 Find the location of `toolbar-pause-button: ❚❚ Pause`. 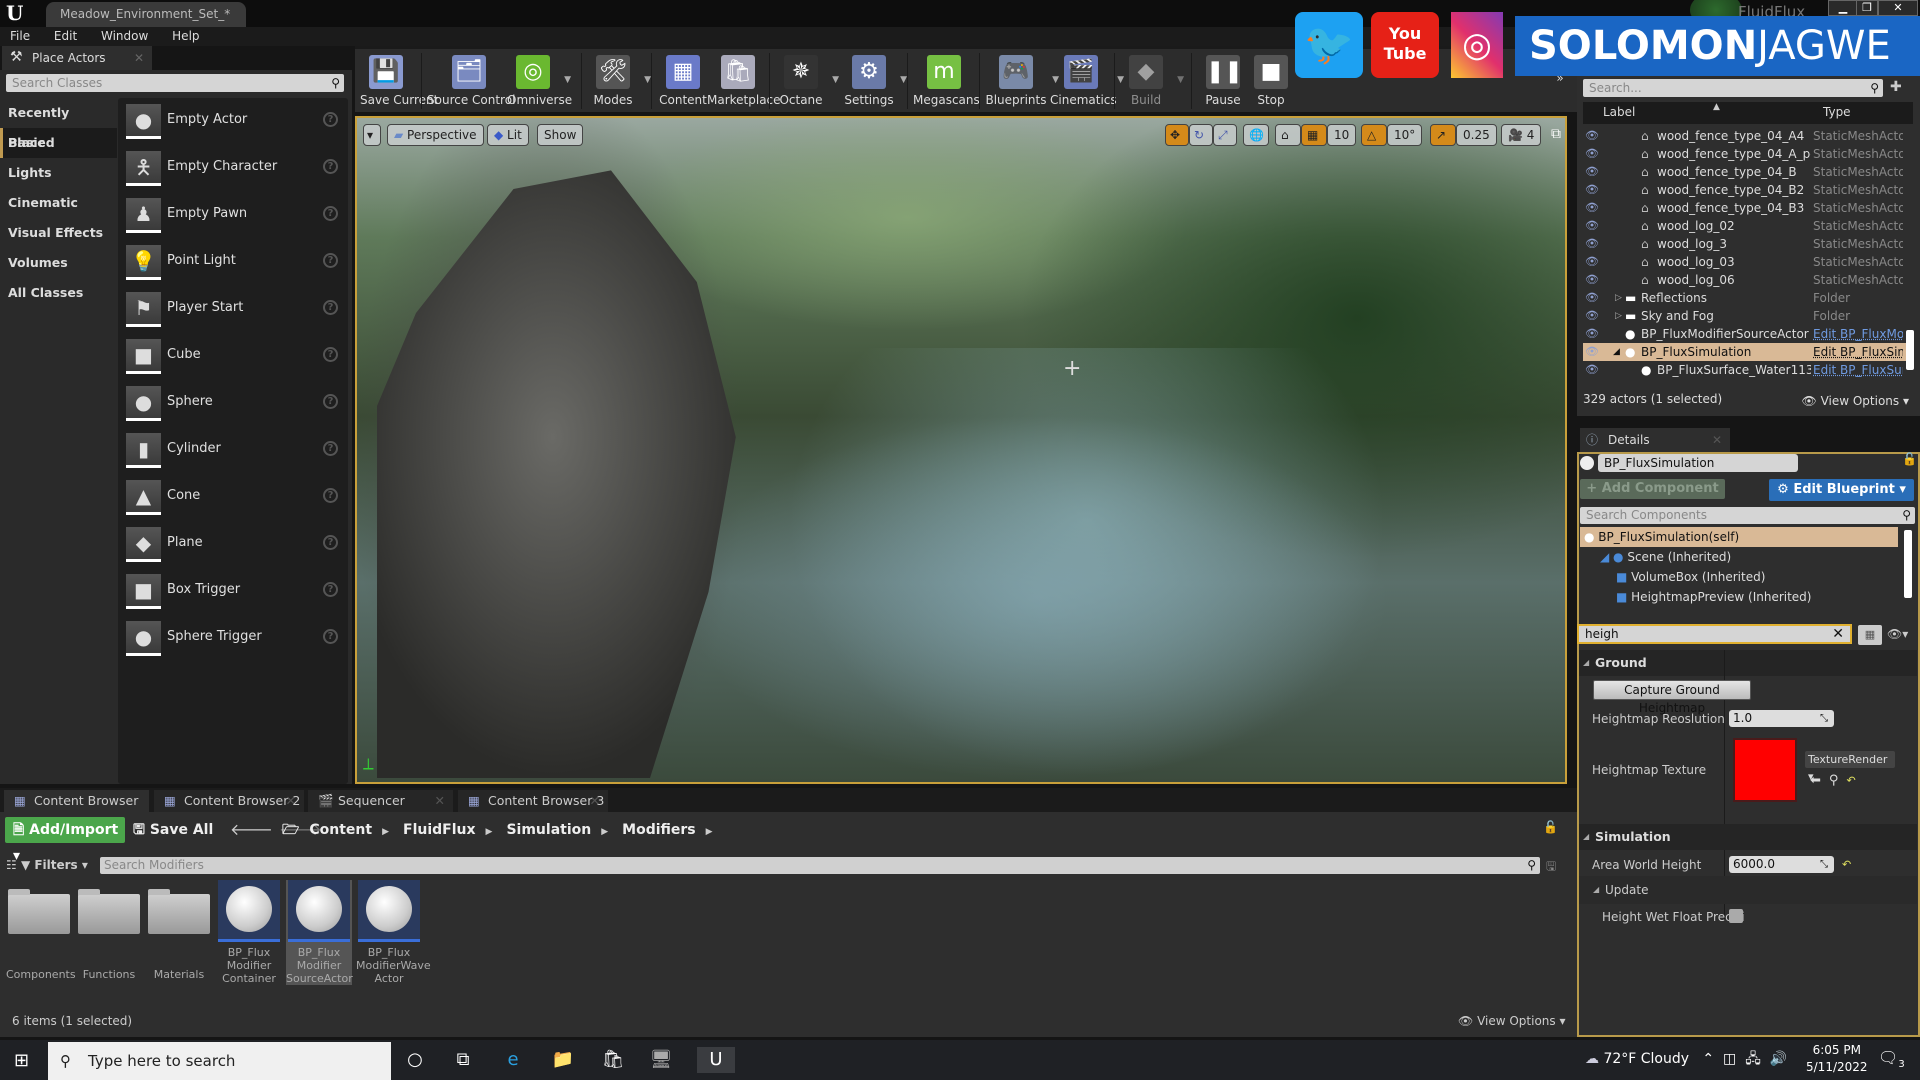

toolbar-pause-button: ❚❚ Pause is located at coordinates (1223, 81).